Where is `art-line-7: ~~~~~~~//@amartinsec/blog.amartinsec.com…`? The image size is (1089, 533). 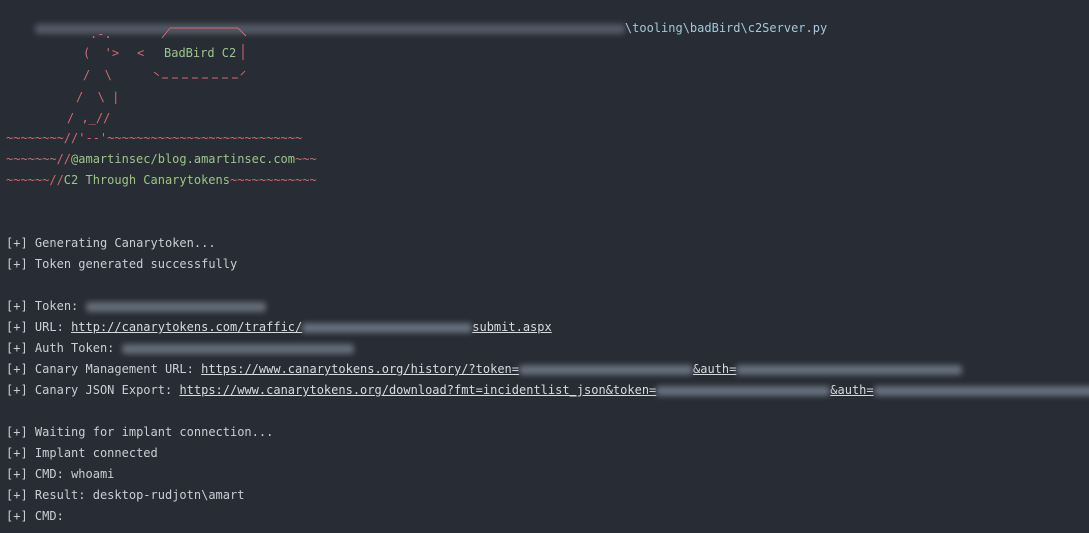
art-line-7: ~~~~~~~//@amartinsec/blog.amartinsec.com… is located at coordinates (161, 159).